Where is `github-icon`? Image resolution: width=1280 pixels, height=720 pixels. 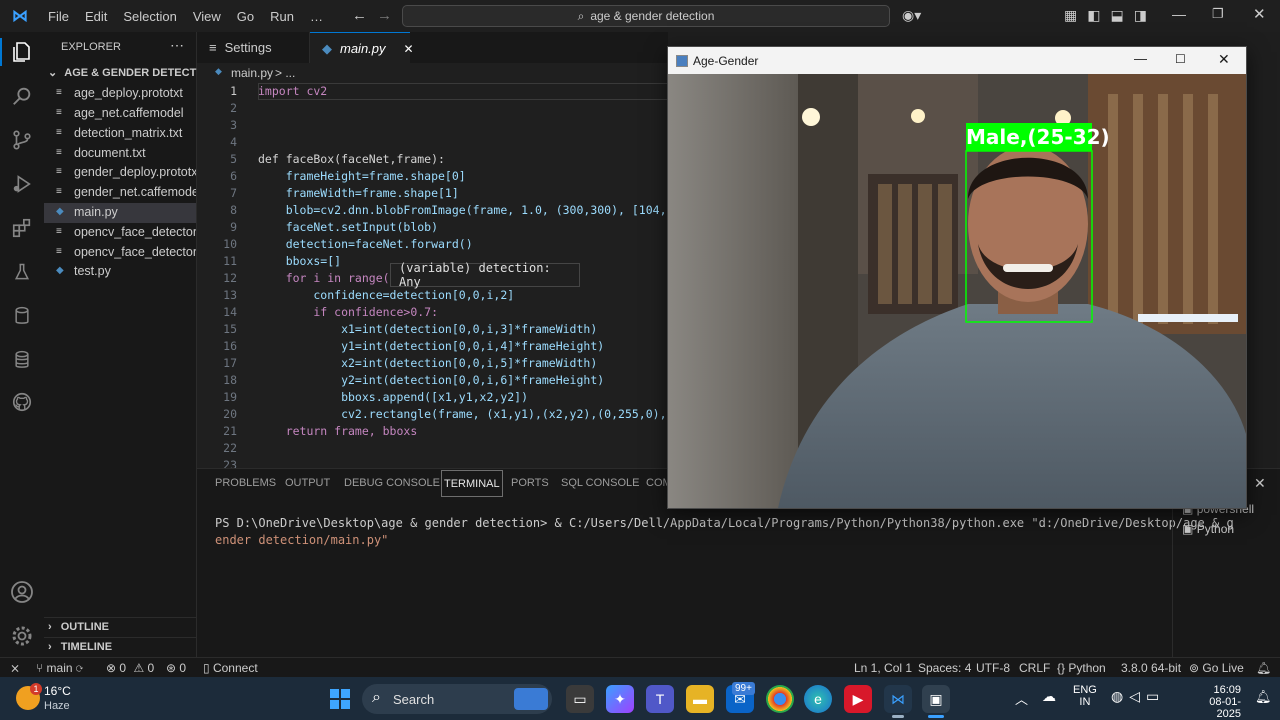 github-icon is located at coordinates (22, 402).